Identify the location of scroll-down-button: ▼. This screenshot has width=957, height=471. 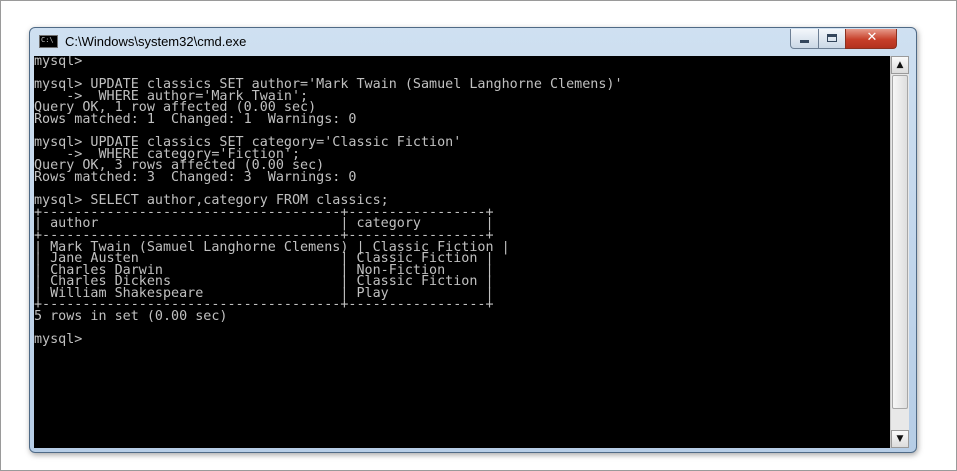
(900, 439).